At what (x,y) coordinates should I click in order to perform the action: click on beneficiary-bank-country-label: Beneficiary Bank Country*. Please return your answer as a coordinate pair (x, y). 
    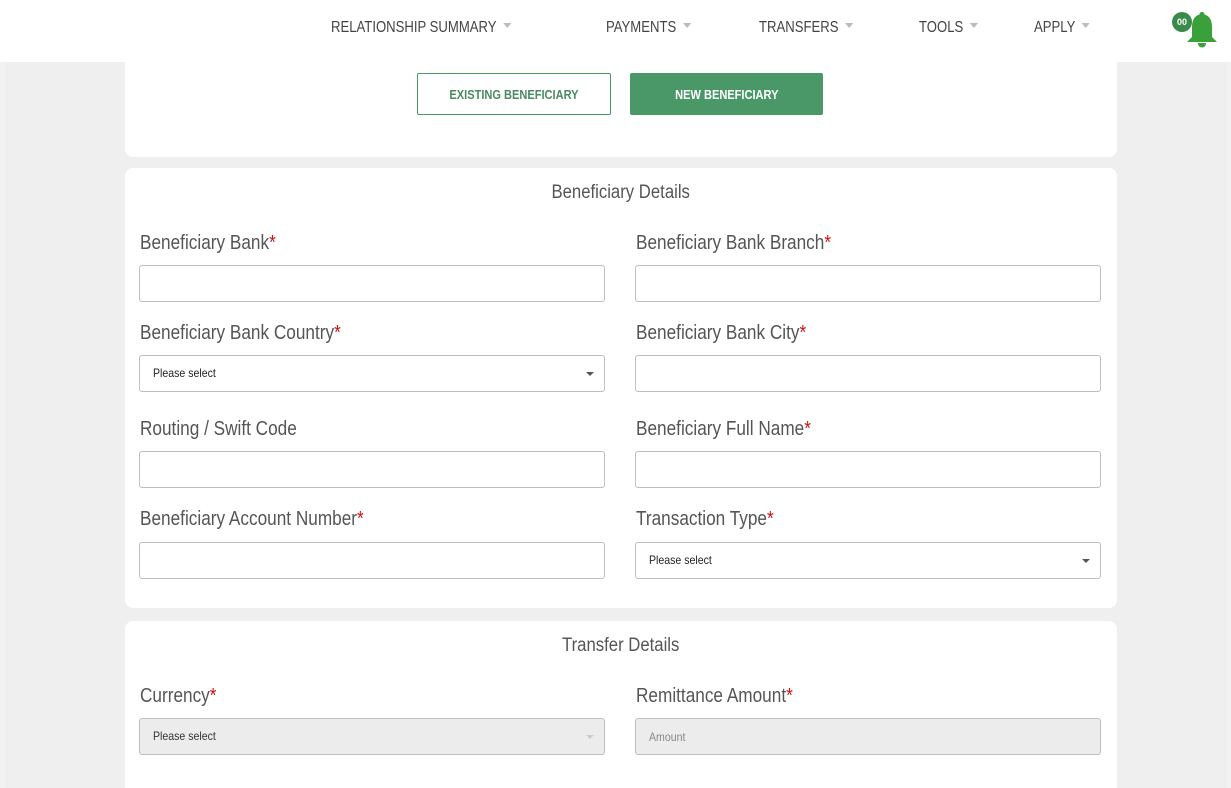
    Looking at the image, I should click on (240, 333).